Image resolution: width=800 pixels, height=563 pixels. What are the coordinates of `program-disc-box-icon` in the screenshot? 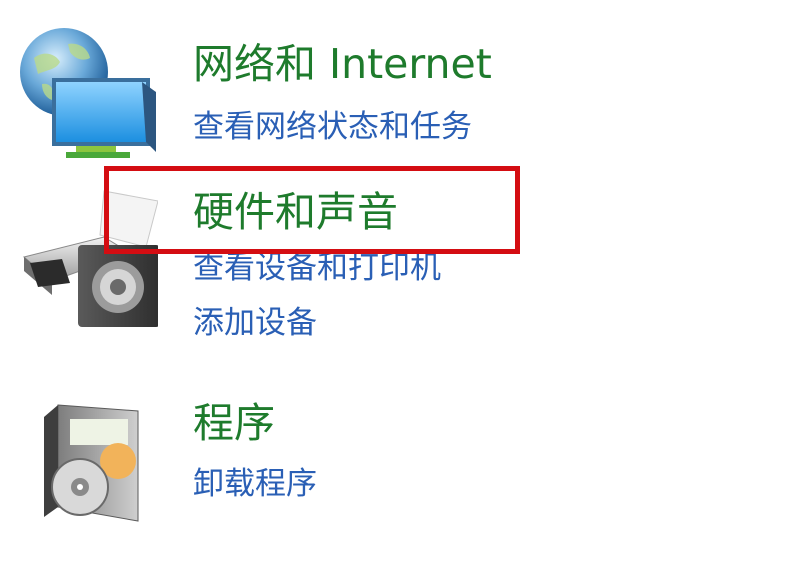 It's located at (95, 460).